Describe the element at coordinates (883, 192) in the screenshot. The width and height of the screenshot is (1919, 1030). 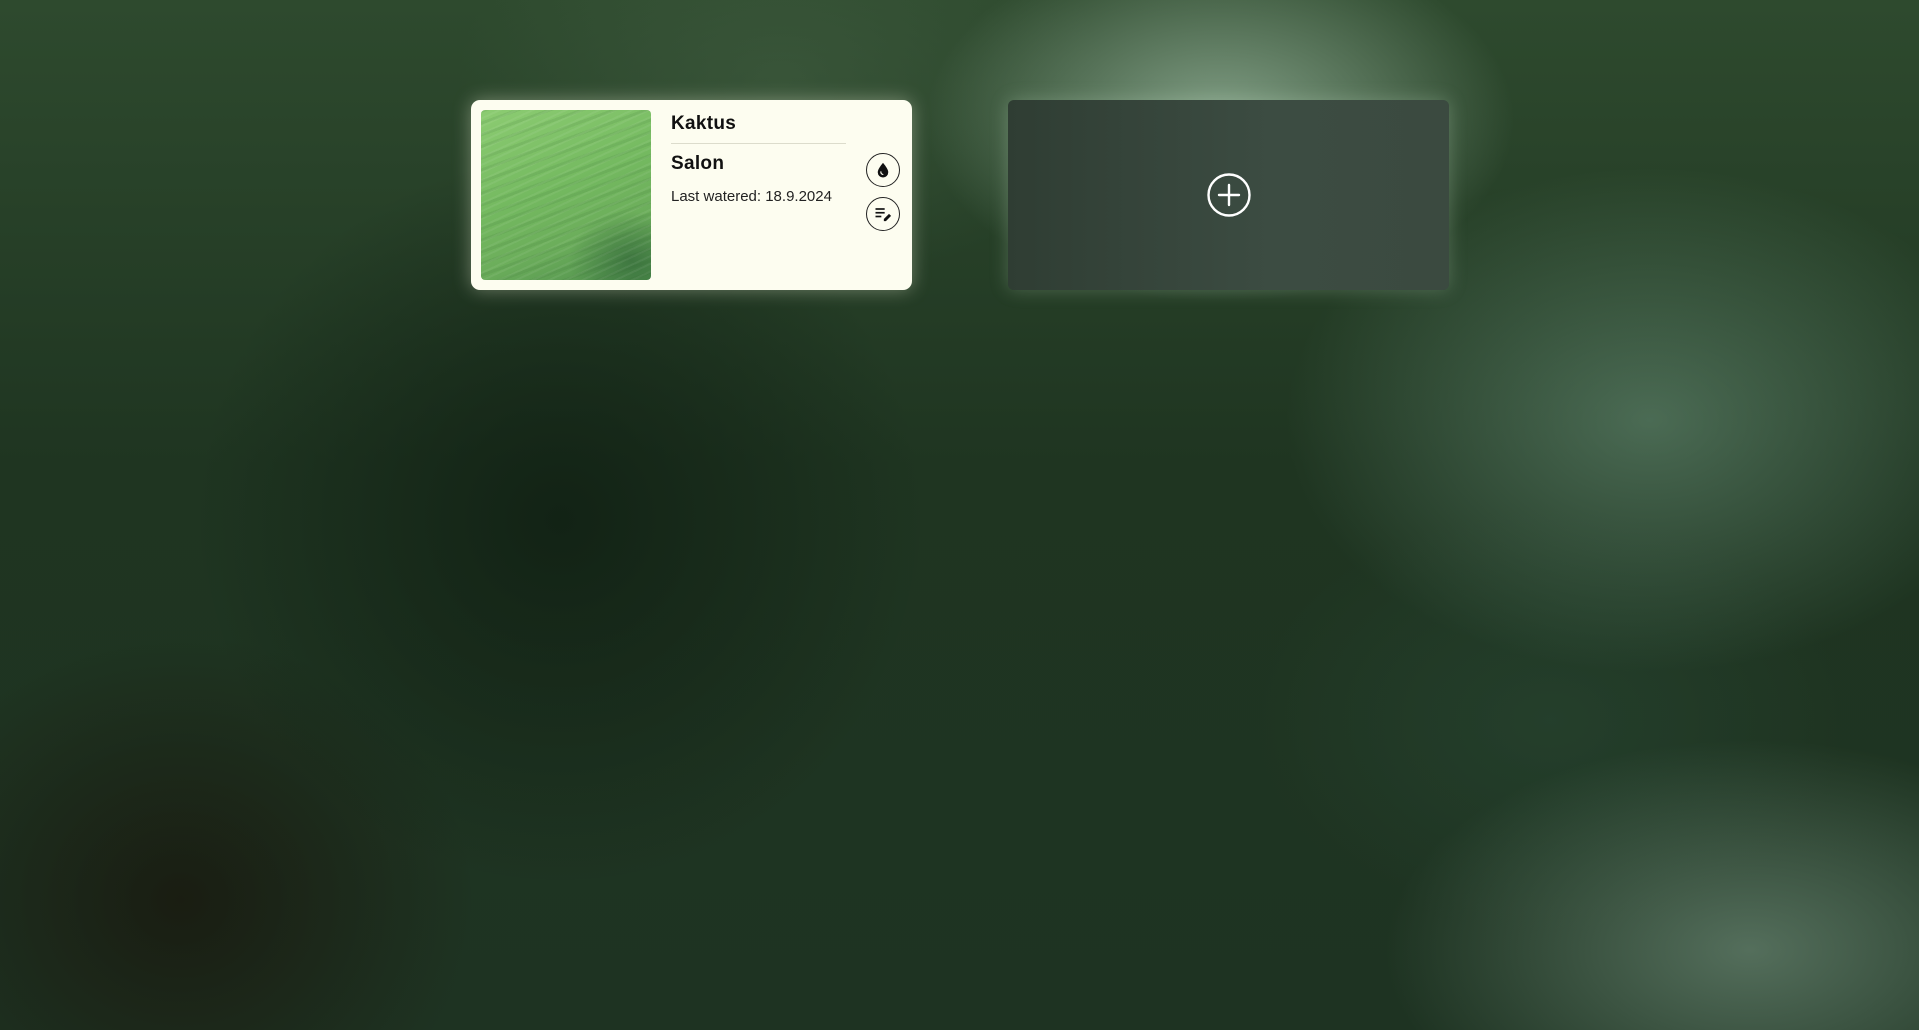
I see `card-actions` at that location.